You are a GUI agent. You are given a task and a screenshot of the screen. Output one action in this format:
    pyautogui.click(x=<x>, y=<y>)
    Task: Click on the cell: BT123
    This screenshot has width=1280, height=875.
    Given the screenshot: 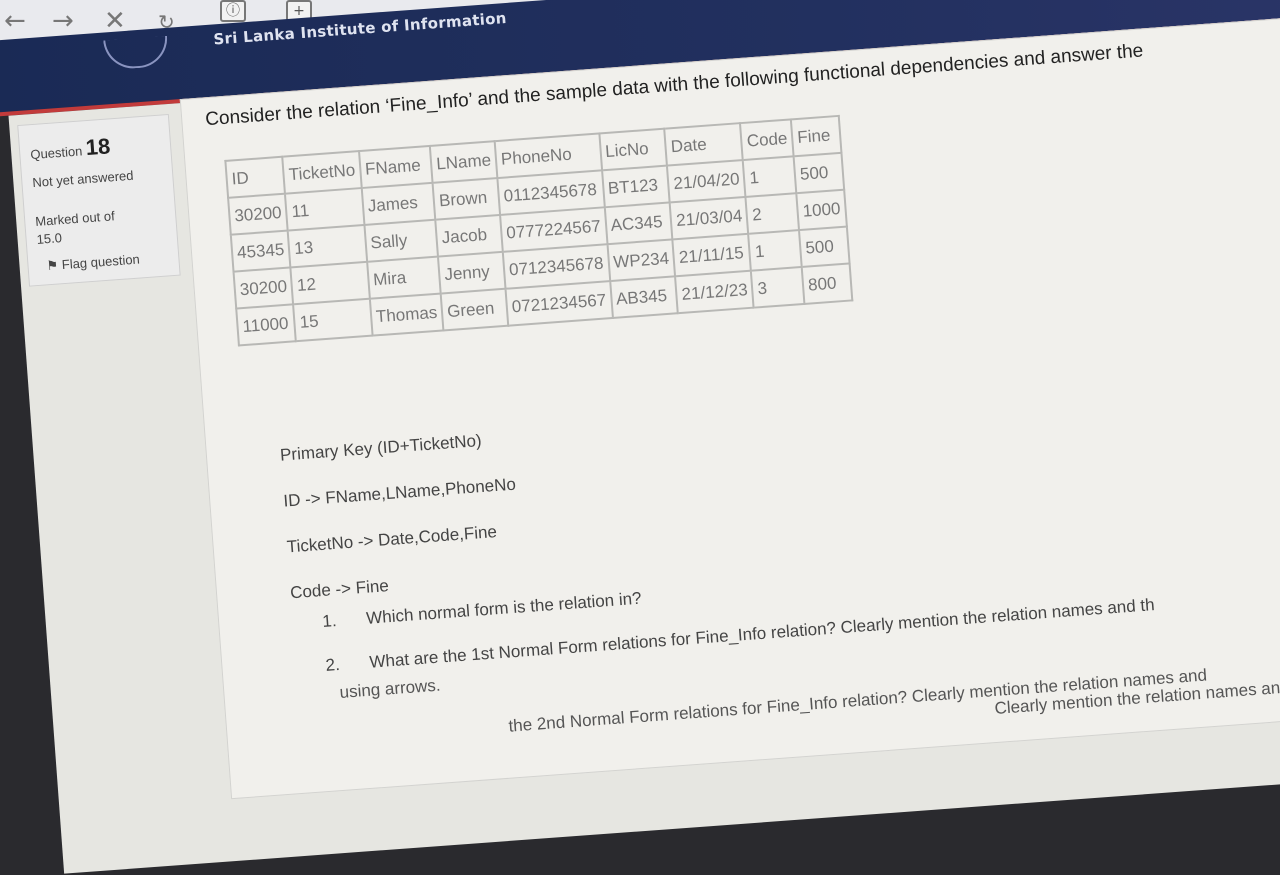 What is the action you would take?
    pyautogui.click(x=635, y=186)
    